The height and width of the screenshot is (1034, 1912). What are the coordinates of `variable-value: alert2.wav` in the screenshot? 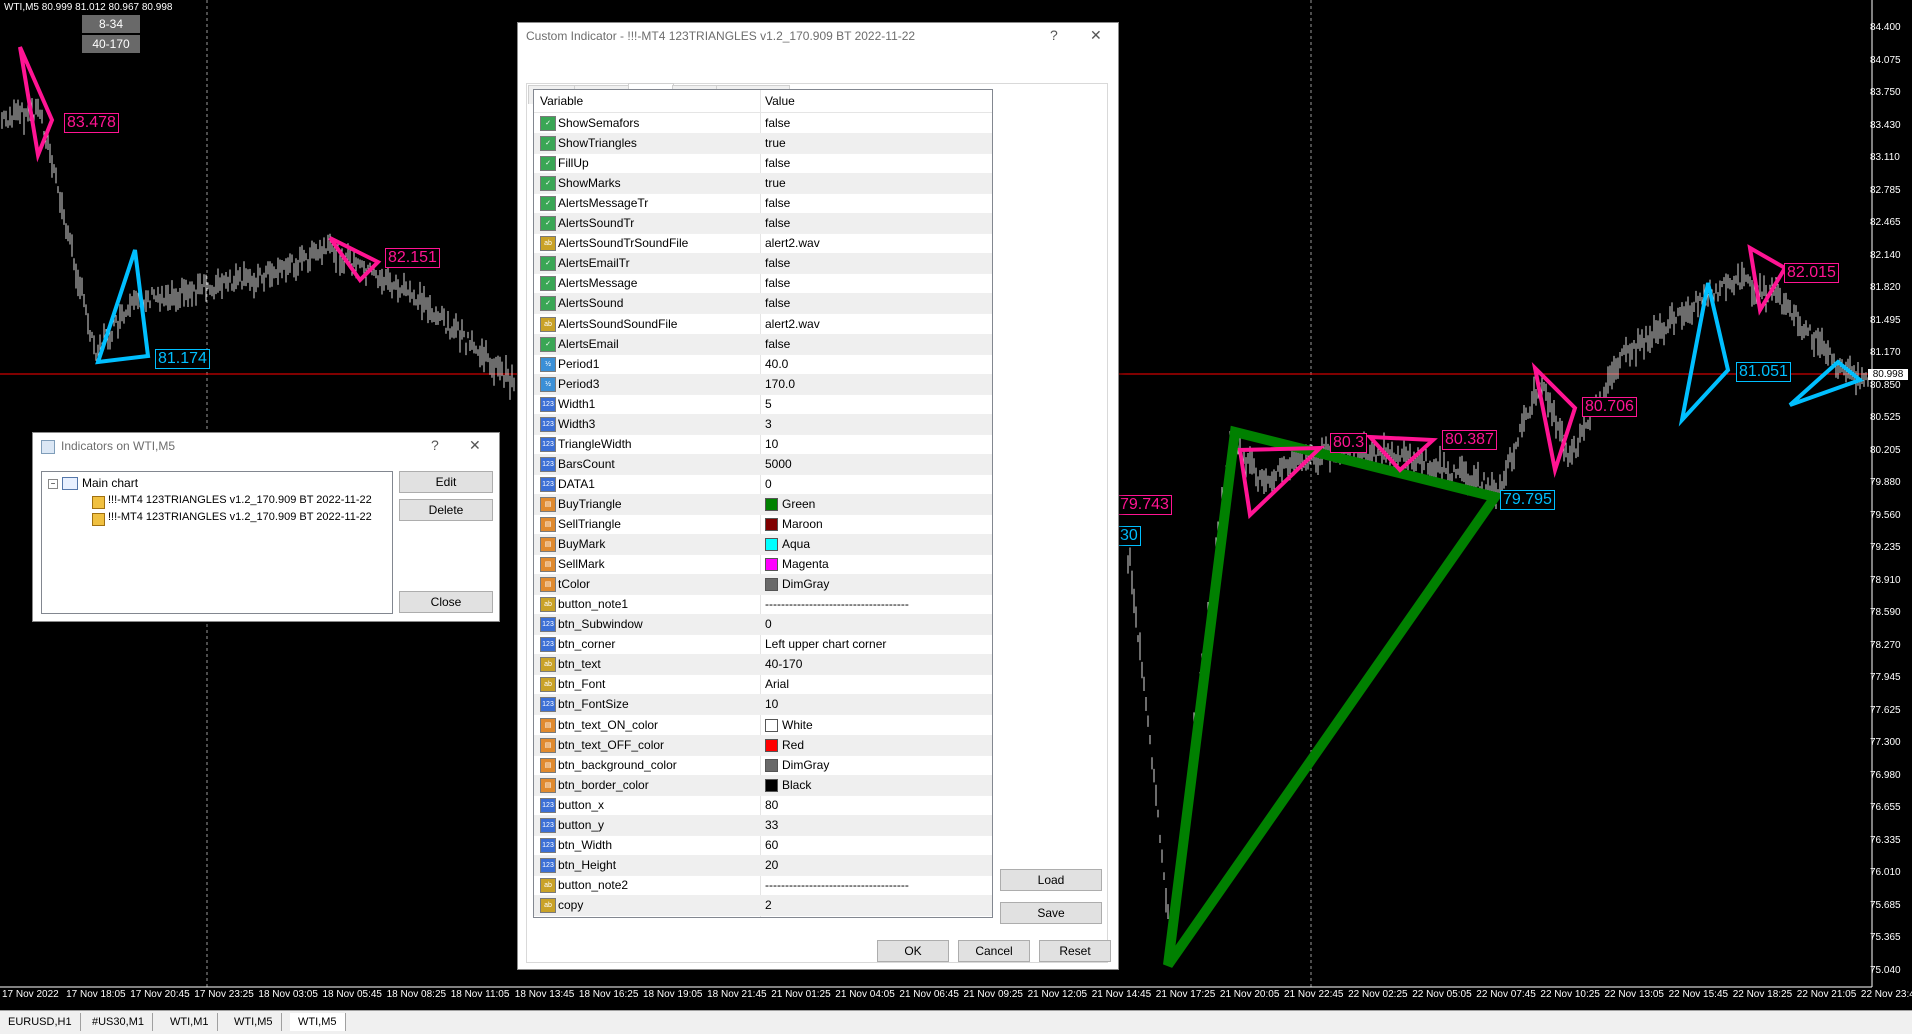 It's located at (792, 324).